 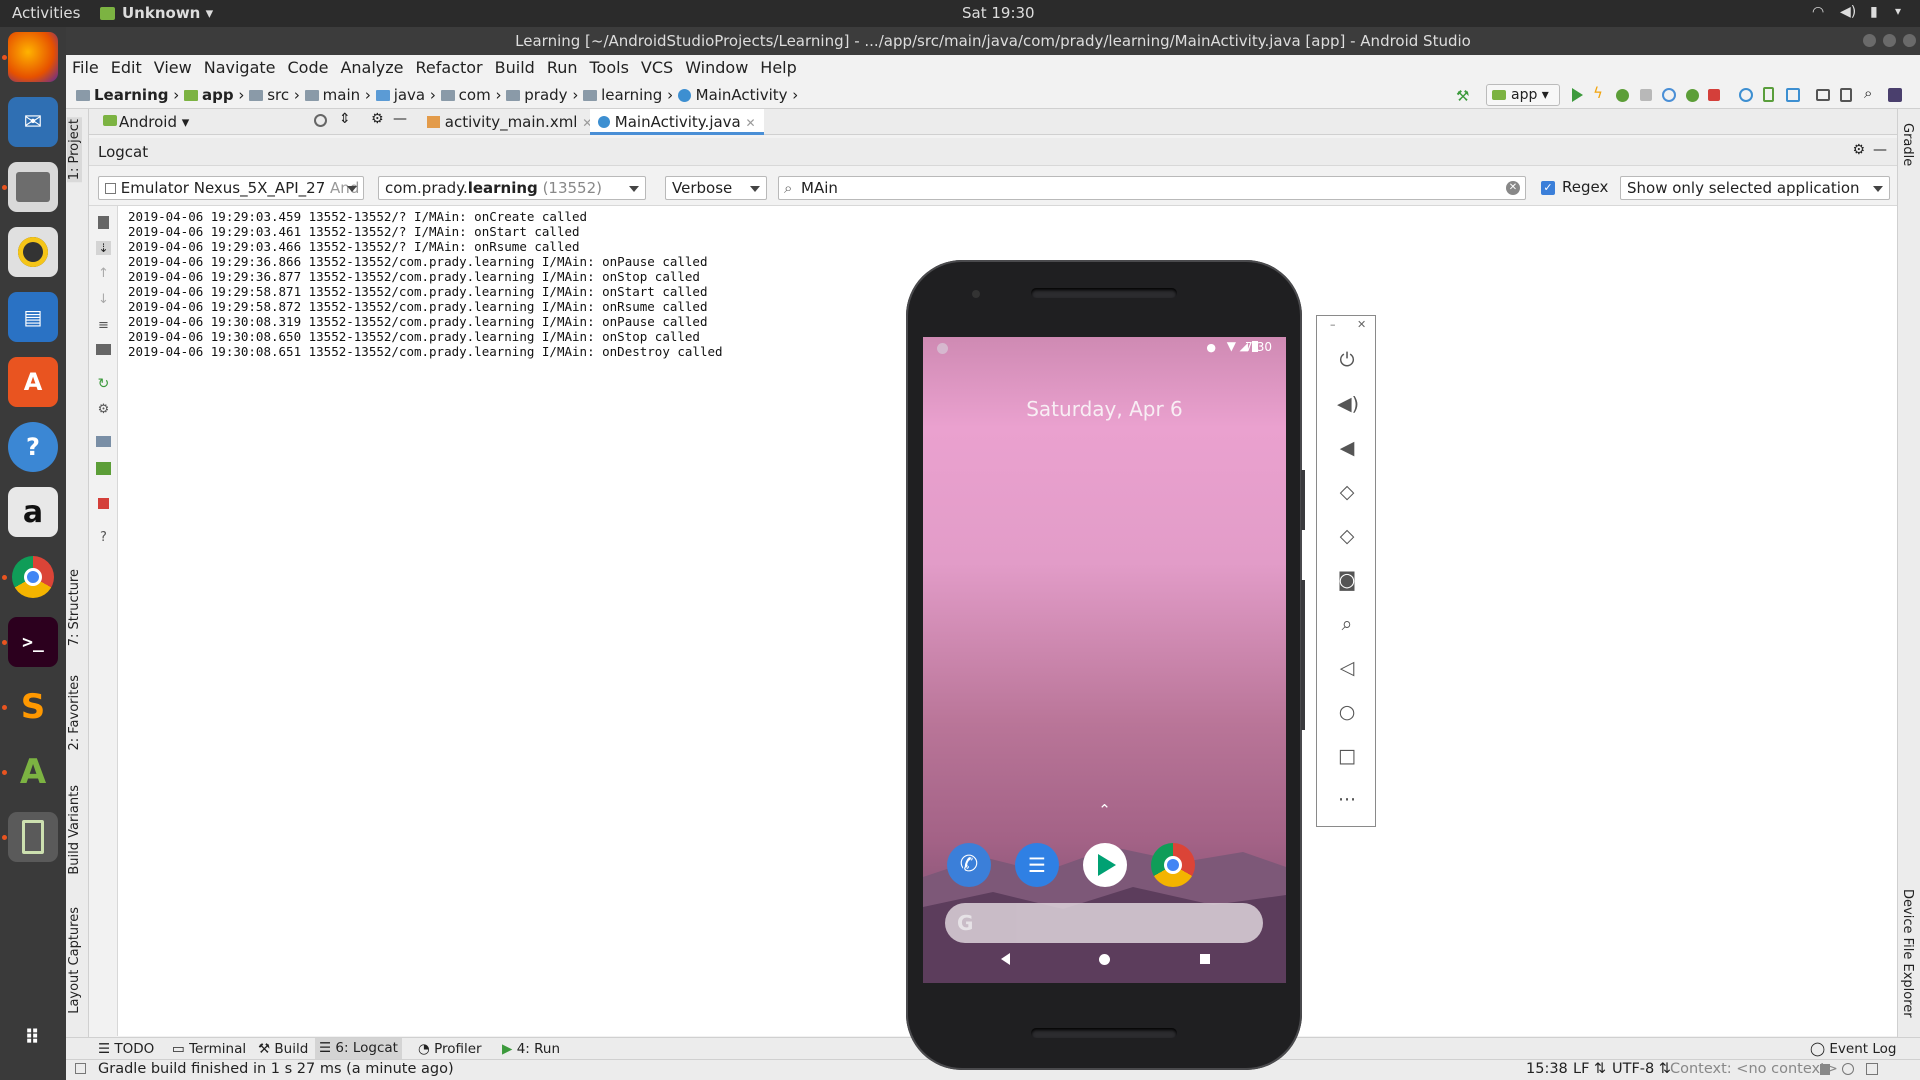 I want to click on chrome-icon, so click(x=33, y=577).